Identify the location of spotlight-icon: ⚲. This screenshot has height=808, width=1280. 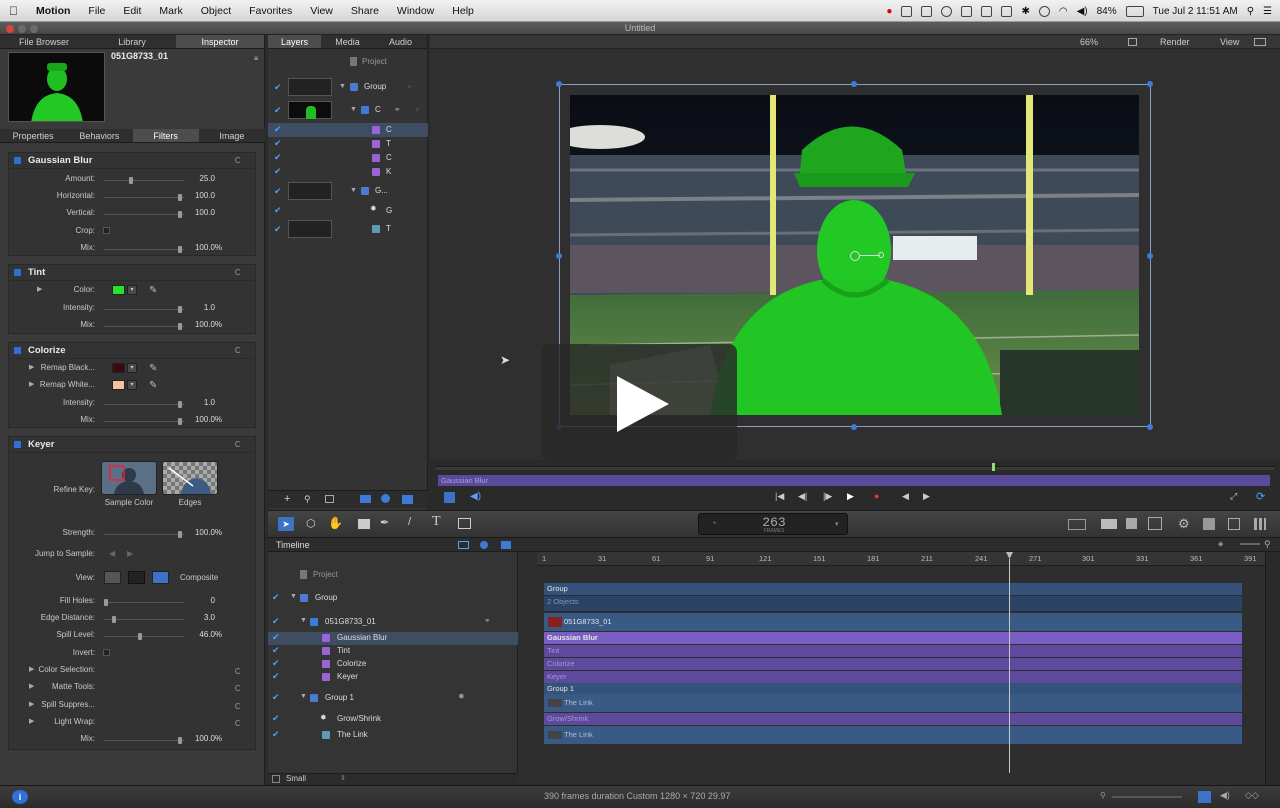
(1250, 11).